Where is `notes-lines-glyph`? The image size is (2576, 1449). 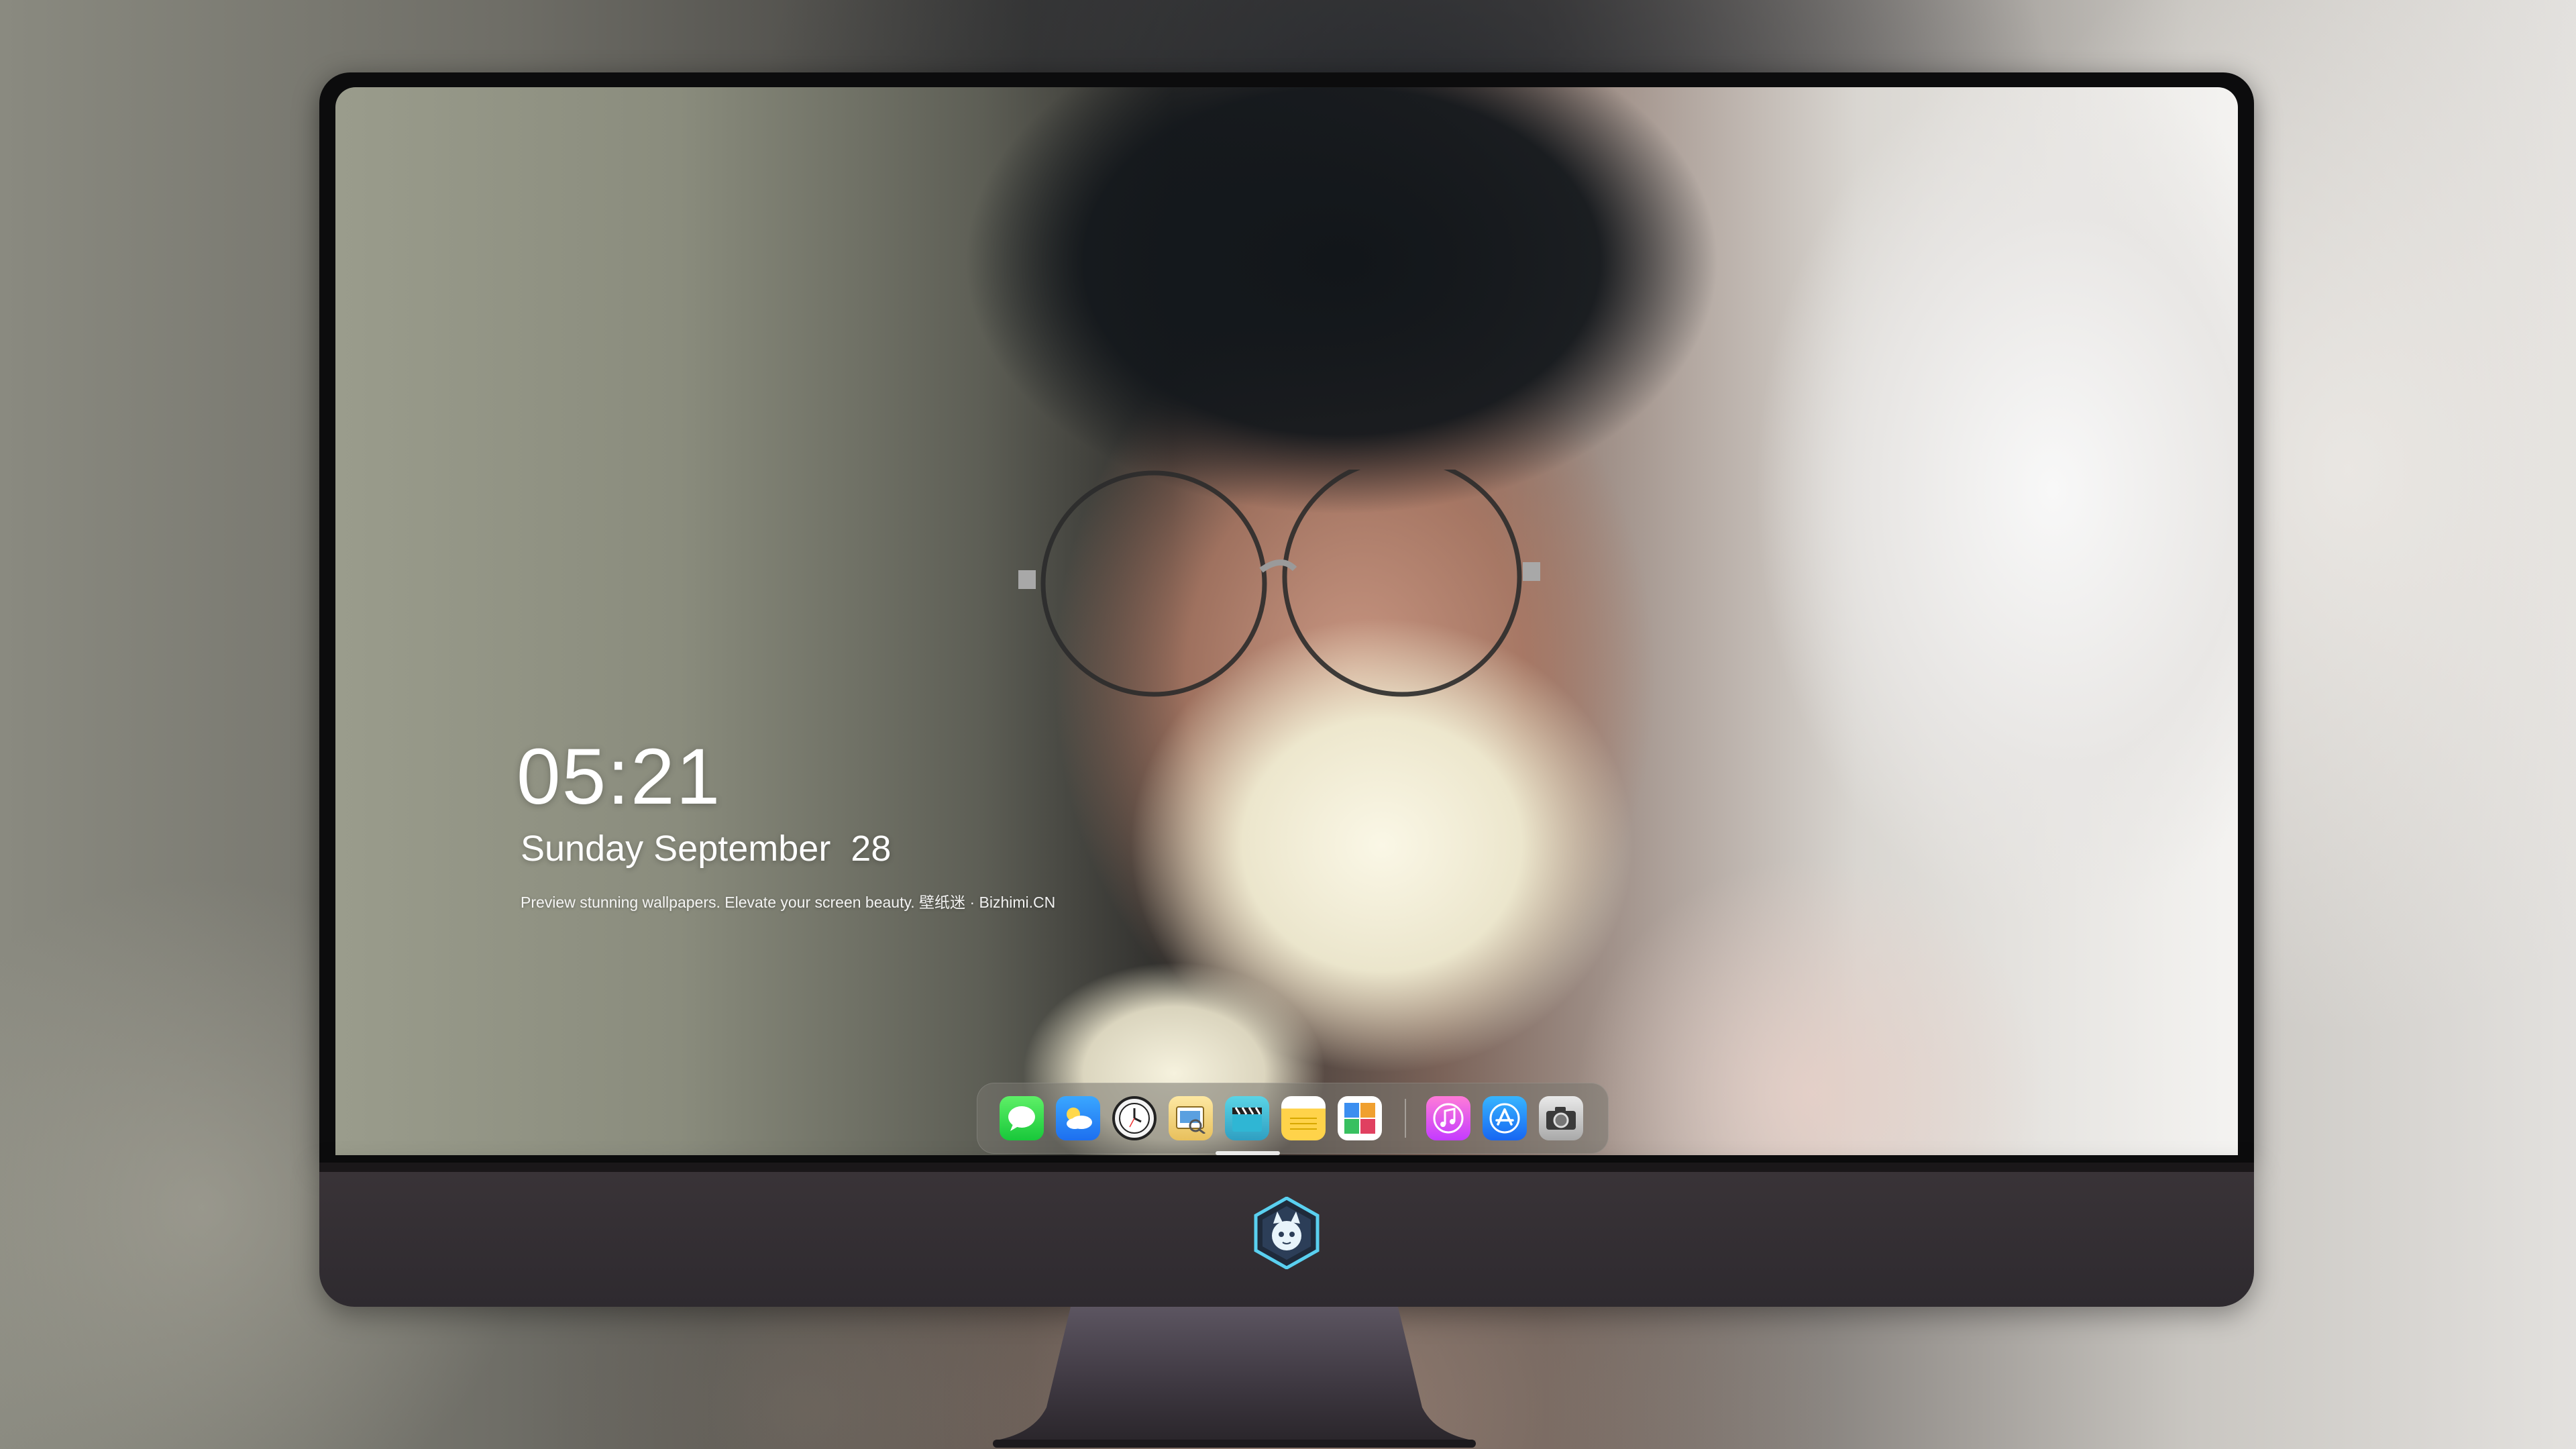
notes-lines-glyph is located at coordinates (1303, 1124).